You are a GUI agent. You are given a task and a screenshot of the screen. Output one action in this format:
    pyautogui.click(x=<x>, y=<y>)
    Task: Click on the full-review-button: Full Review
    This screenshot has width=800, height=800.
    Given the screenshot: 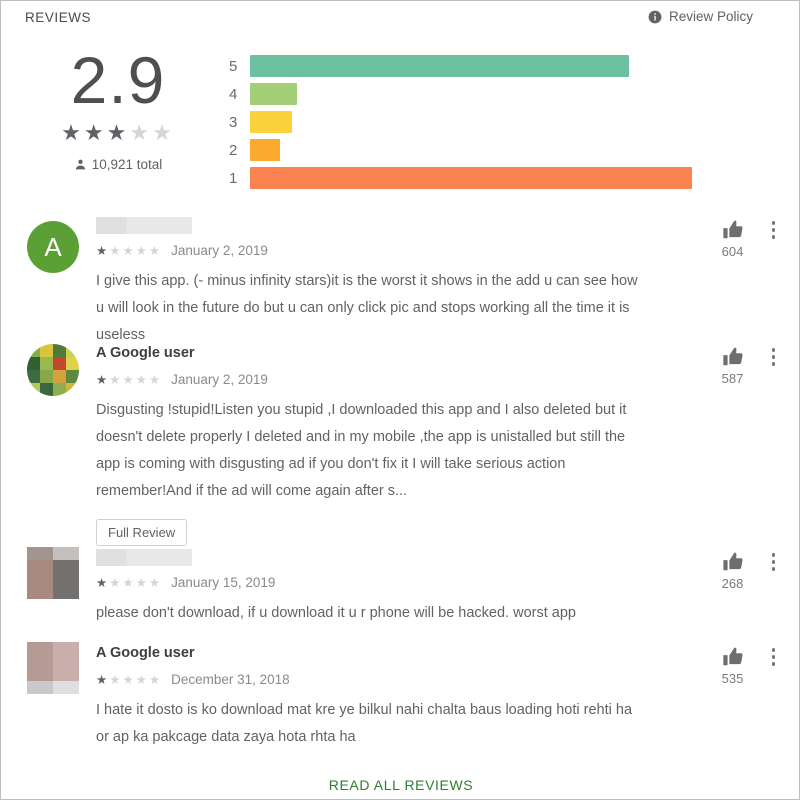 What is the action you would take?
    pyautogui.click(x=142, y=532)
    